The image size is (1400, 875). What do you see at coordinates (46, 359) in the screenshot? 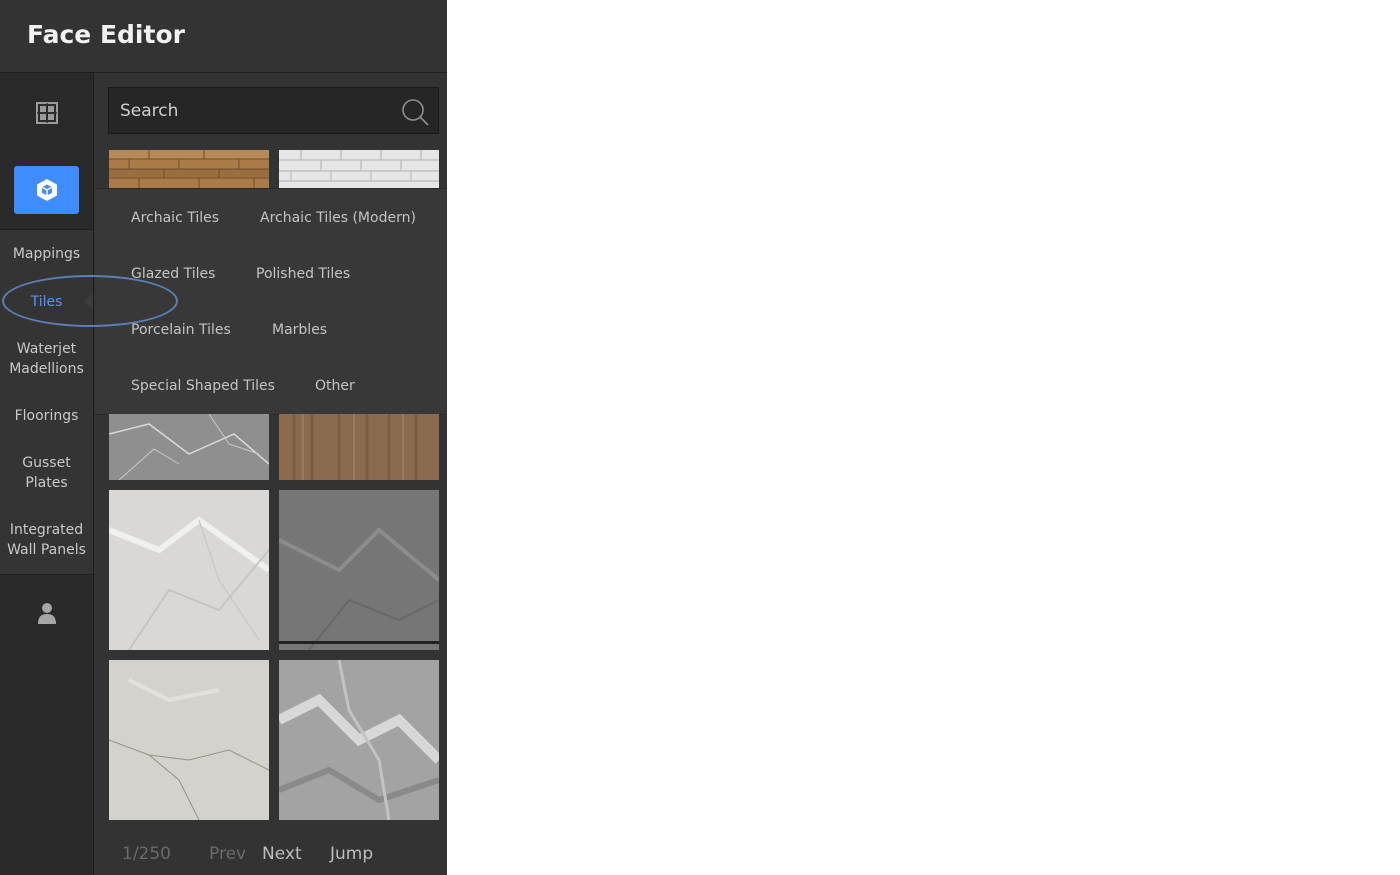
I see `rail-item-waterjet-madellions: Waterjet Madellions` at bounding box center [46, 359].